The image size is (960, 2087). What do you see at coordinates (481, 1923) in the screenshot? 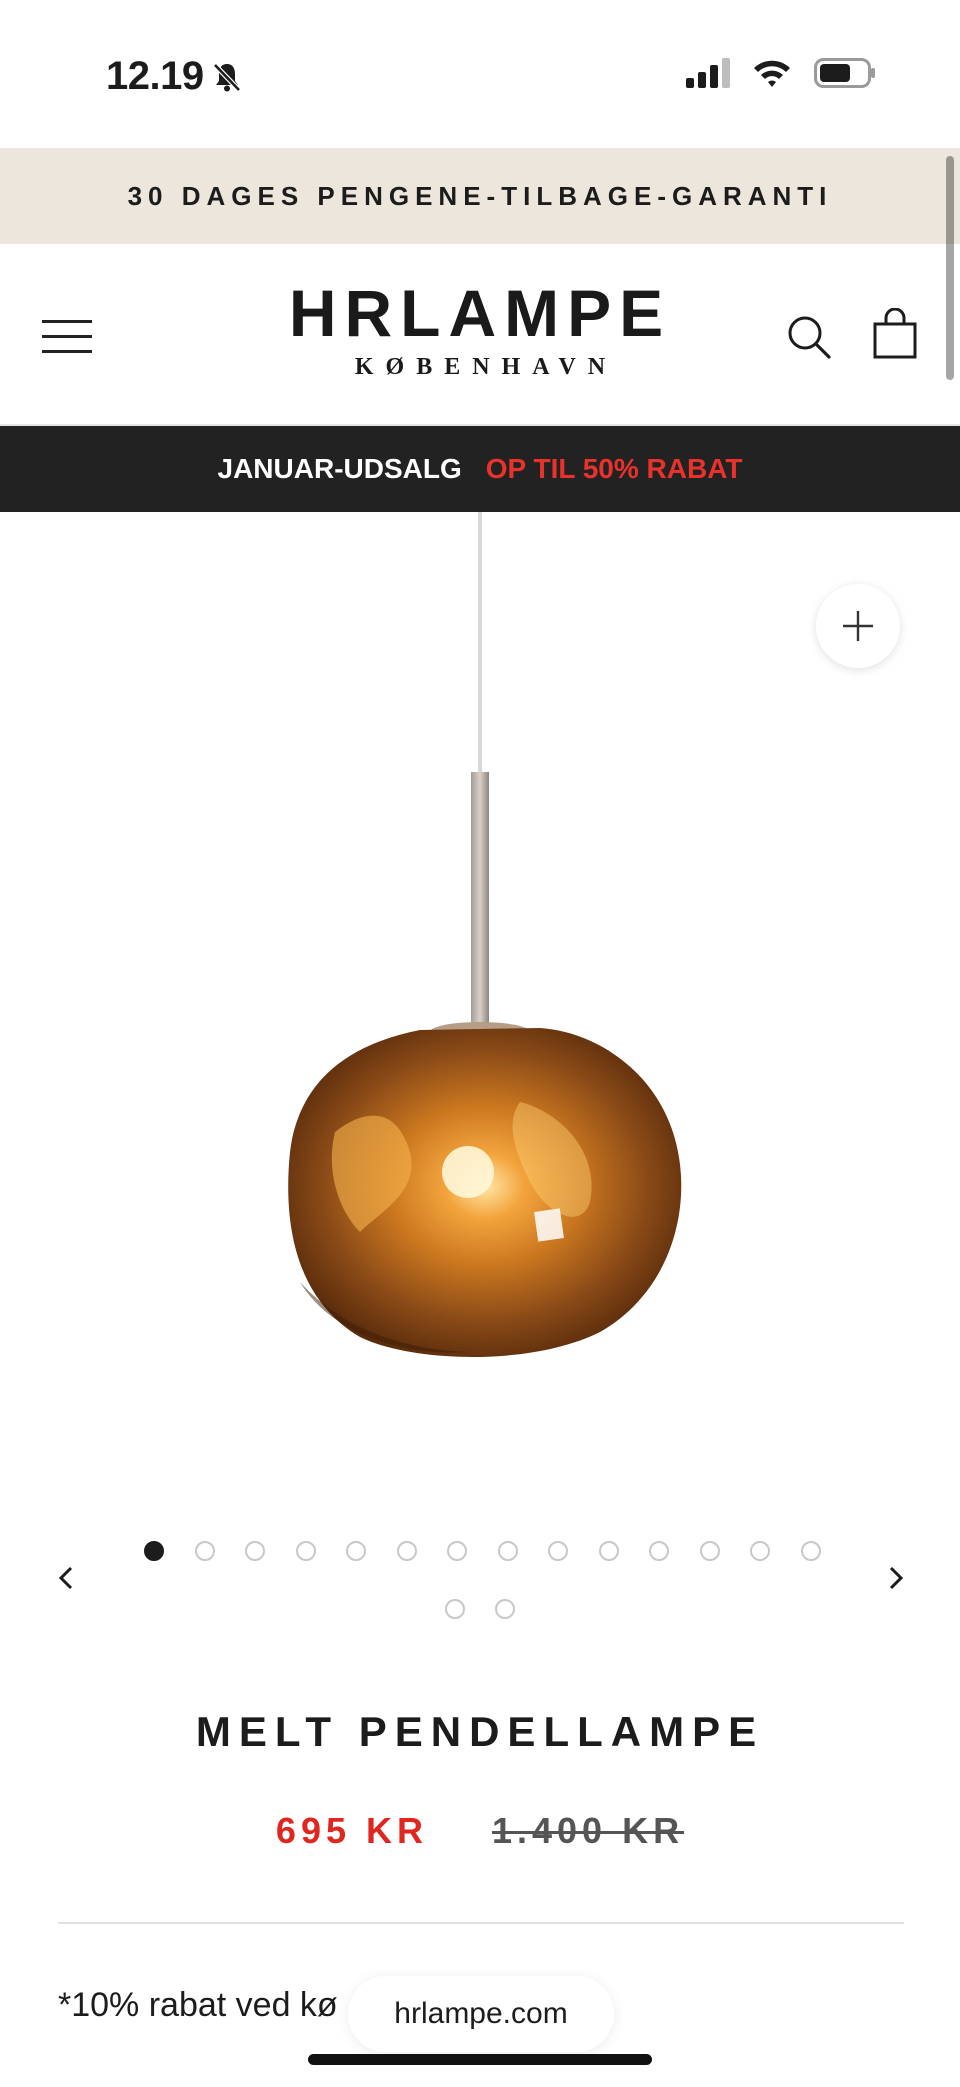
I see `divider` at bounding box center [481, 1923].